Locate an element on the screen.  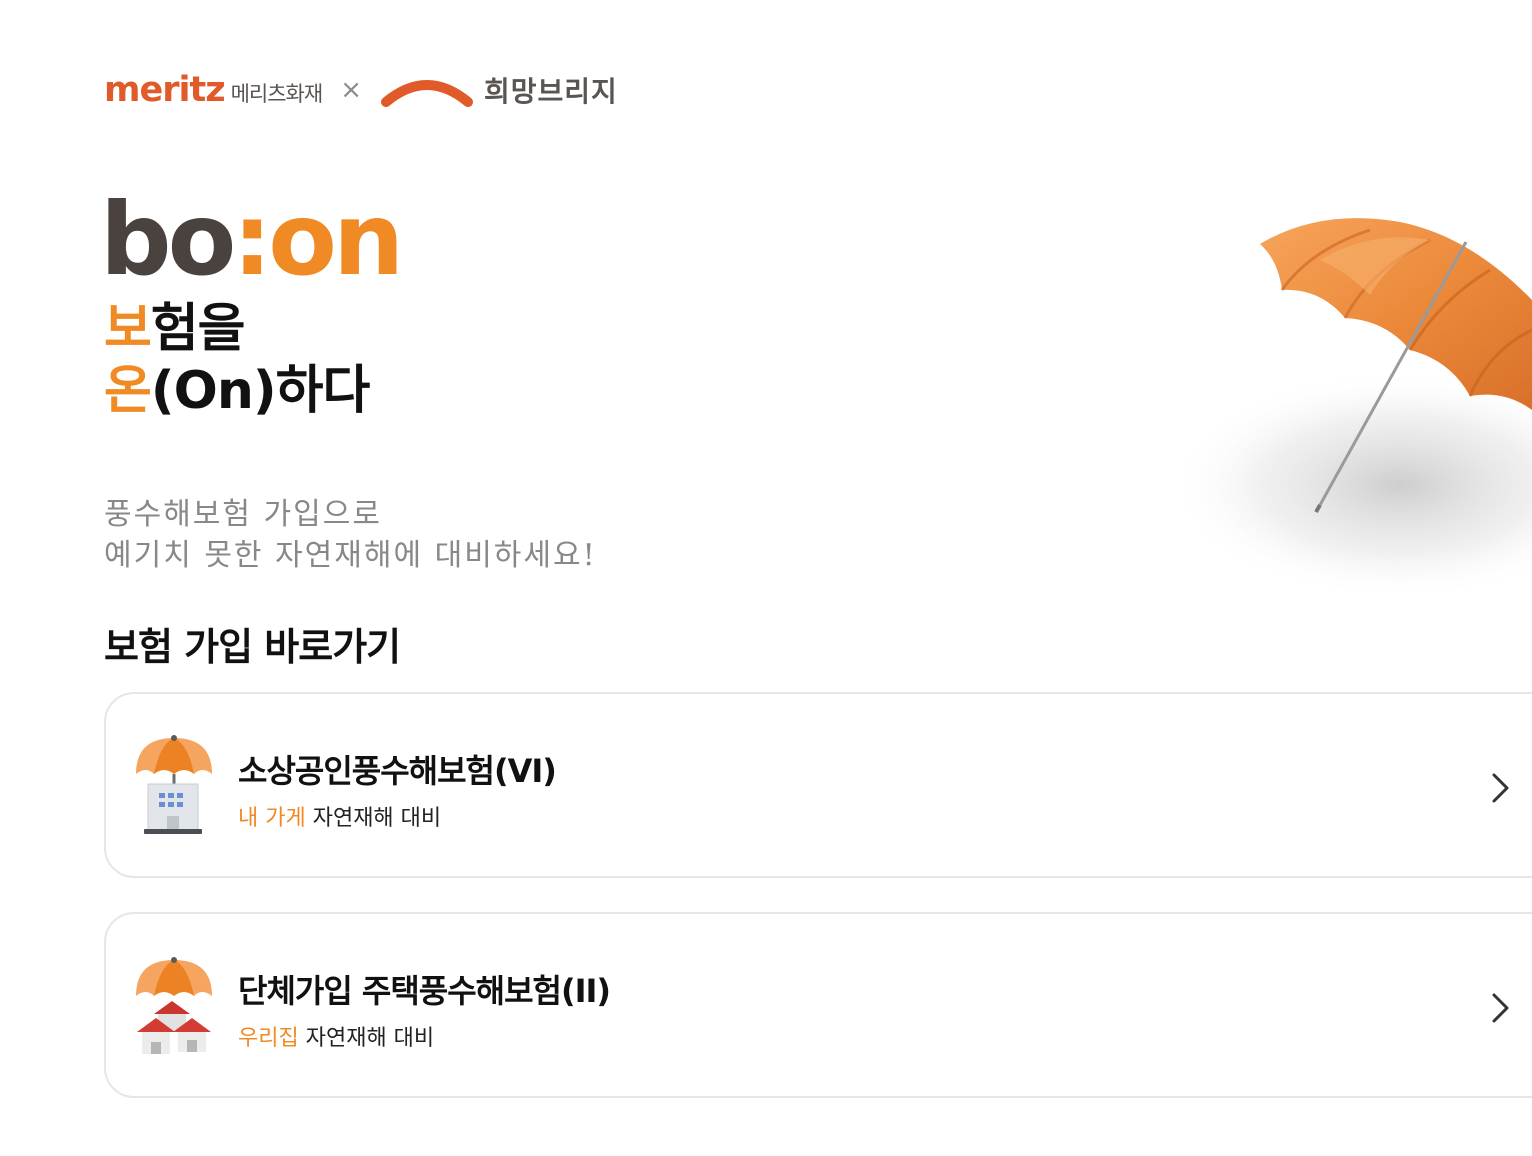
subtitle-highlight: 내 가게 is located at coordinates (272, 818).